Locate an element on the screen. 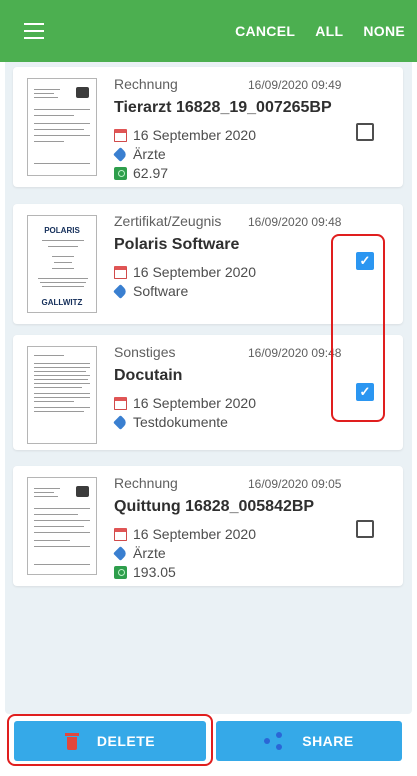  document-tag: Software is located at coordinates (161, 291).